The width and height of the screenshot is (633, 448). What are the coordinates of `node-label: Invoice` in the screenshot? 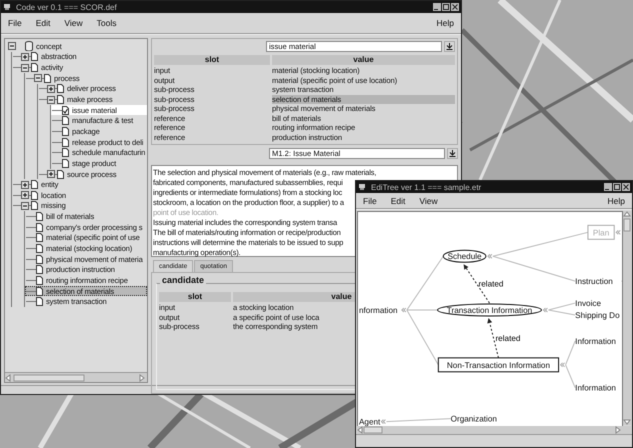 It's located at (588, 303).